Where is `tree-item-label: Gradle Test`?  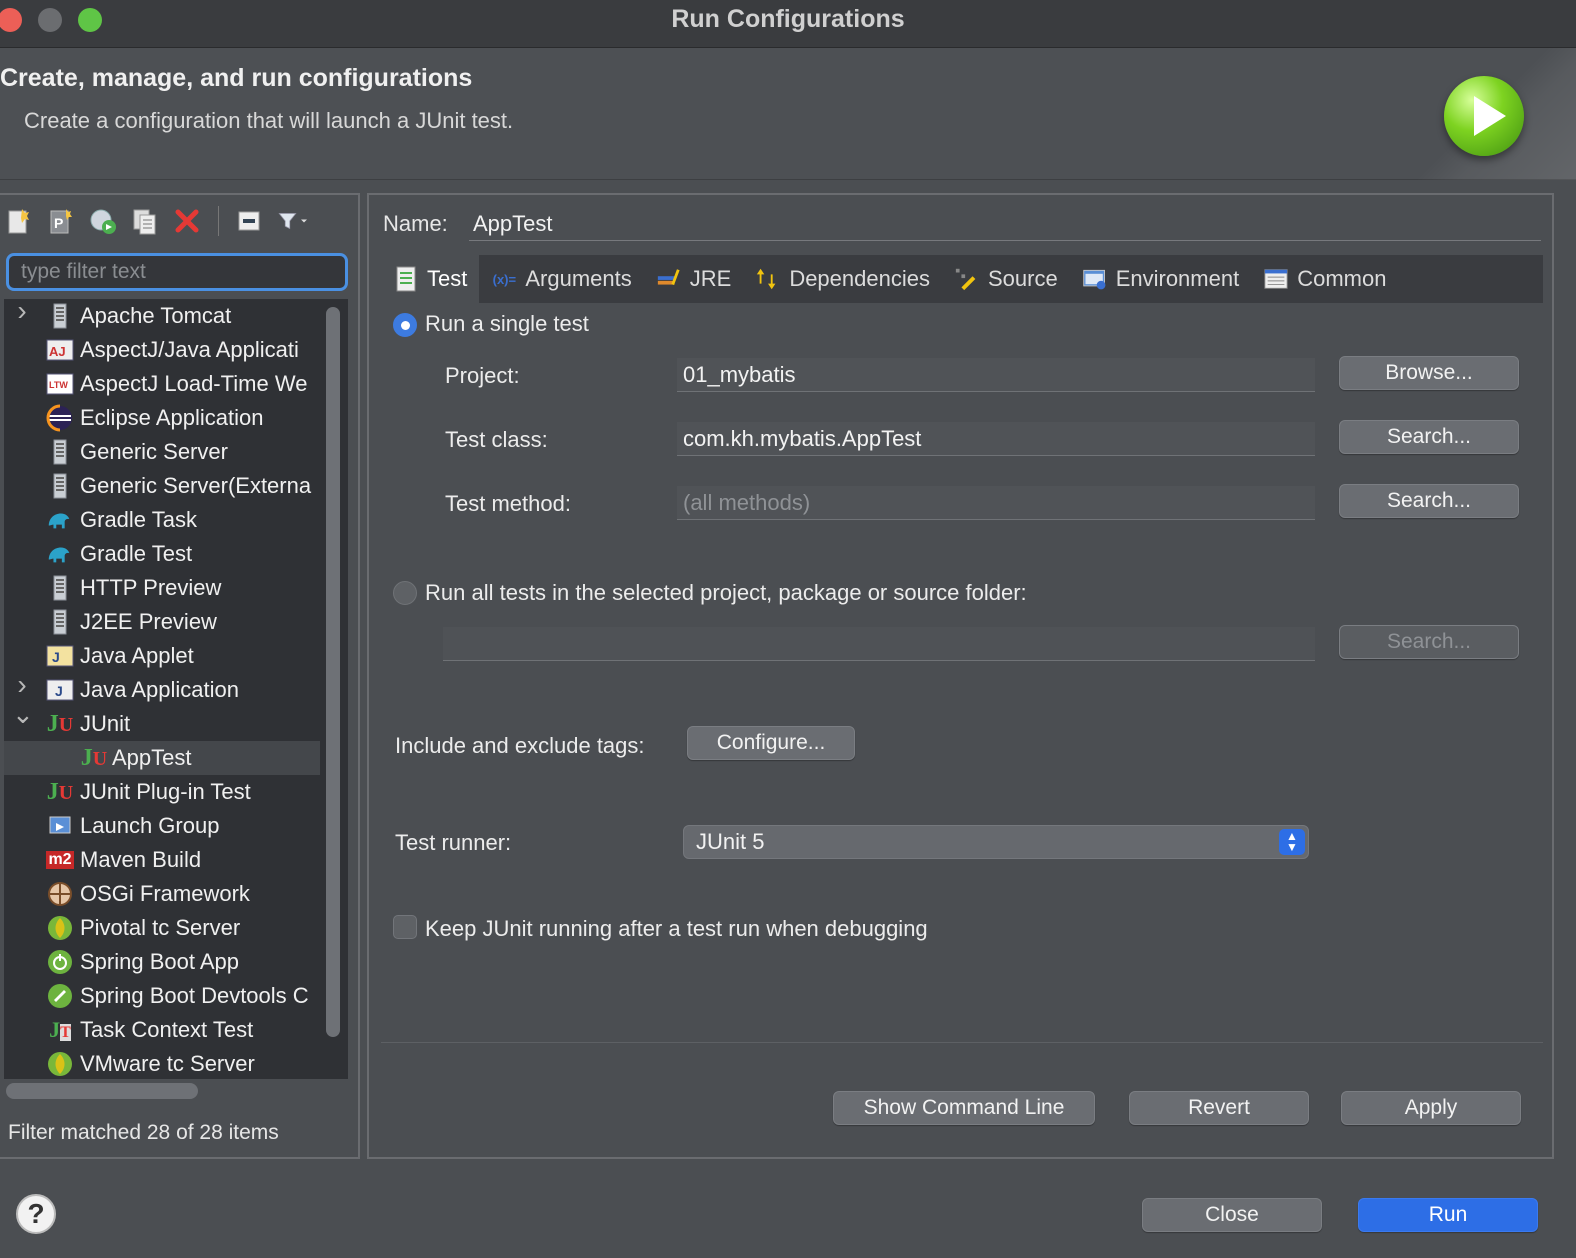 tree-item-label: Gradle Test is located at coordinates (136, 553).